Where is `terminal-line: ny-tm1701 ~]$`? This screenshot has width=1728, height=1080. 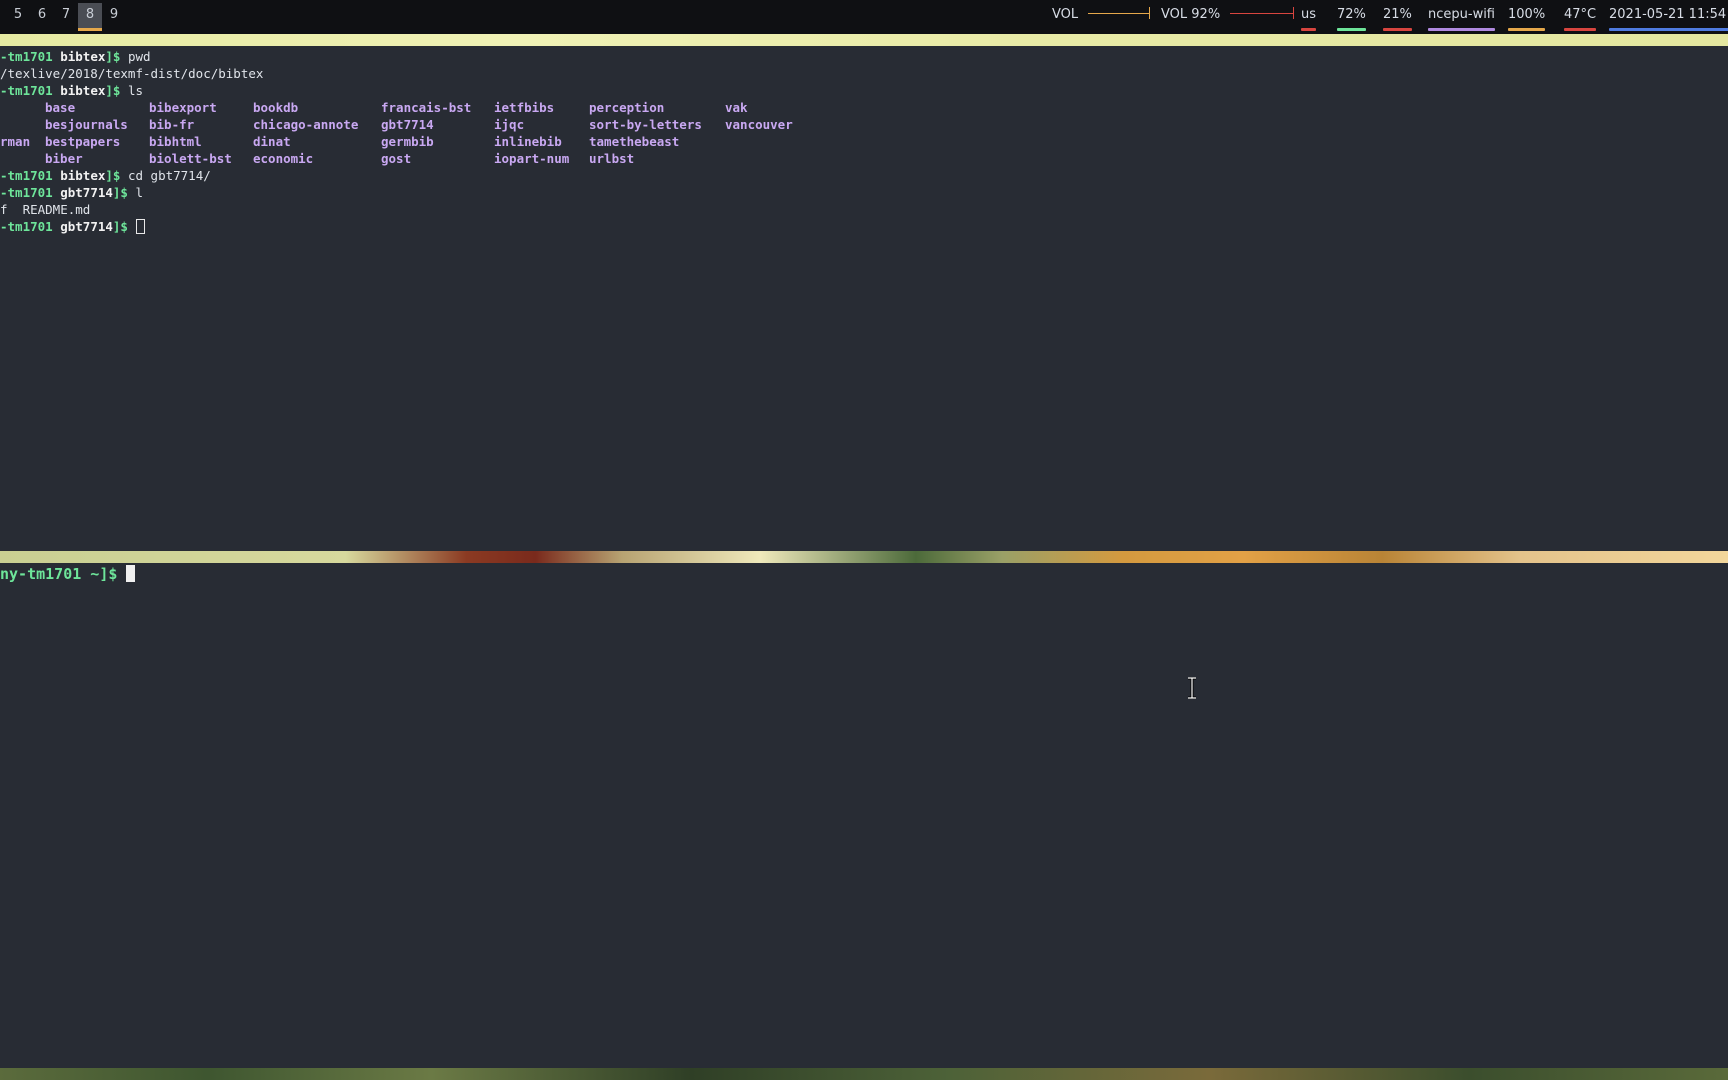 terminal-line: ny-tm1701 ~]$ is located at coordinates (68, 574).